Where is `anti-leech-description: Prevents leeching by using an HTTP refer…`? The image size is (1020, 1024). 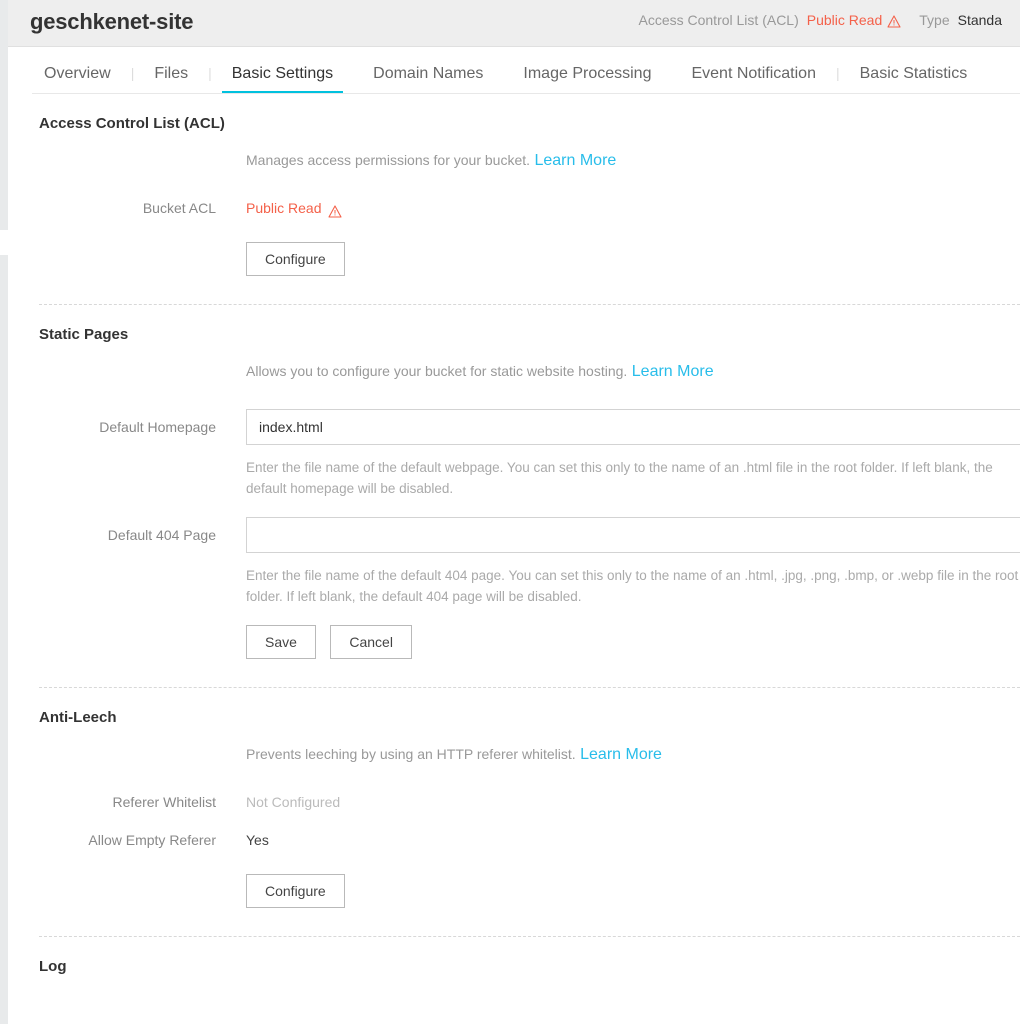
anti-leech-description: Prevents leeching by using an HTTP refer… is located at coordinates (411, 754).